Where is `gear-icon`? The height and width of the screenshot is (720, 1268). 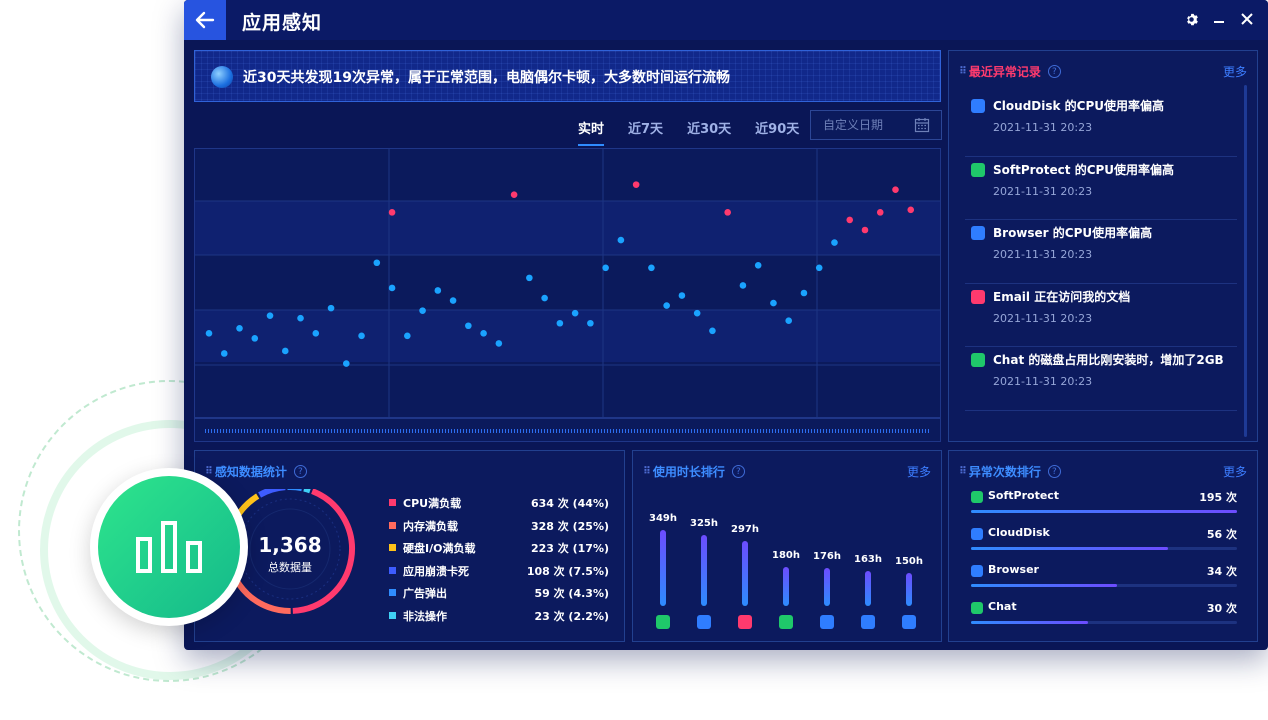
gear-icon is located at coordinates (1191, 19).